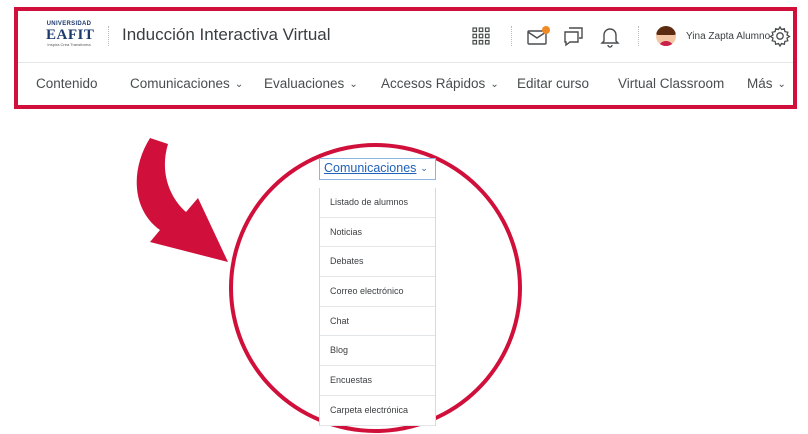 Image resolution: width=808 pixels, height=434 pixels. I want to click on nav-item-label: Accesos Rápidos, so click(433, 83).